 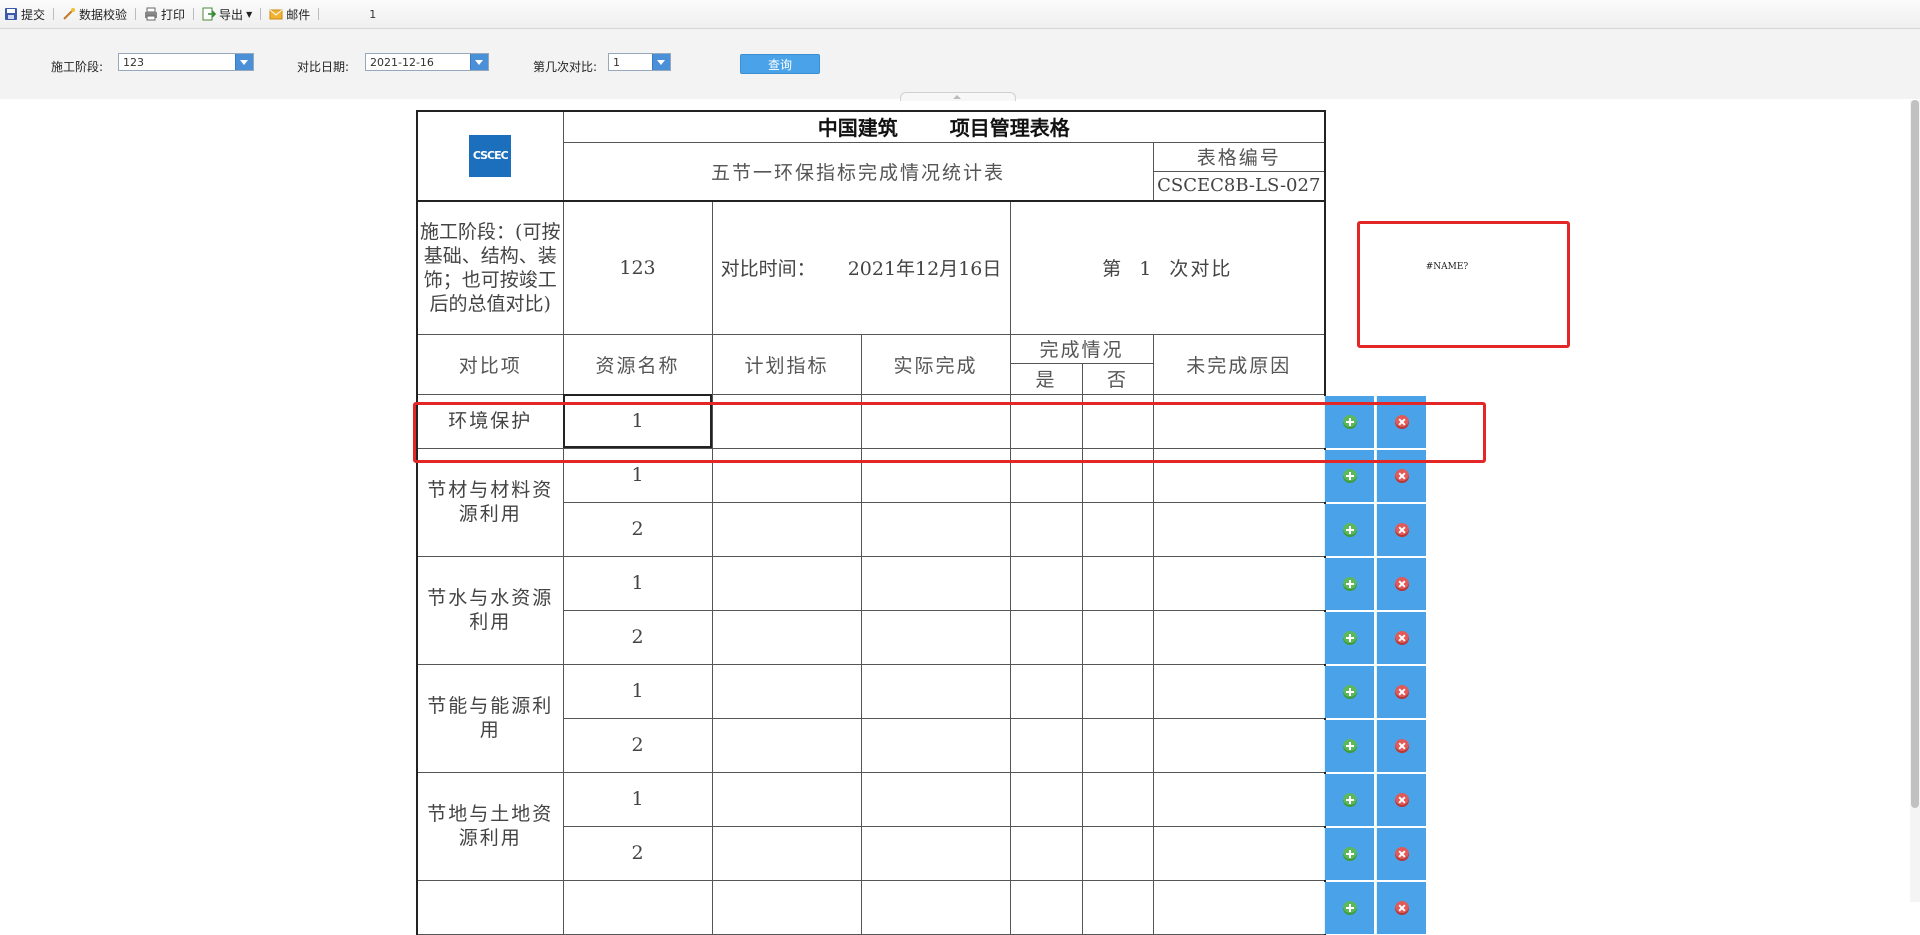 What do you see at coordinates (1915, 454) in the screenshot?
I see `scrollbar-thumb` at bounding box center [1915, 454].